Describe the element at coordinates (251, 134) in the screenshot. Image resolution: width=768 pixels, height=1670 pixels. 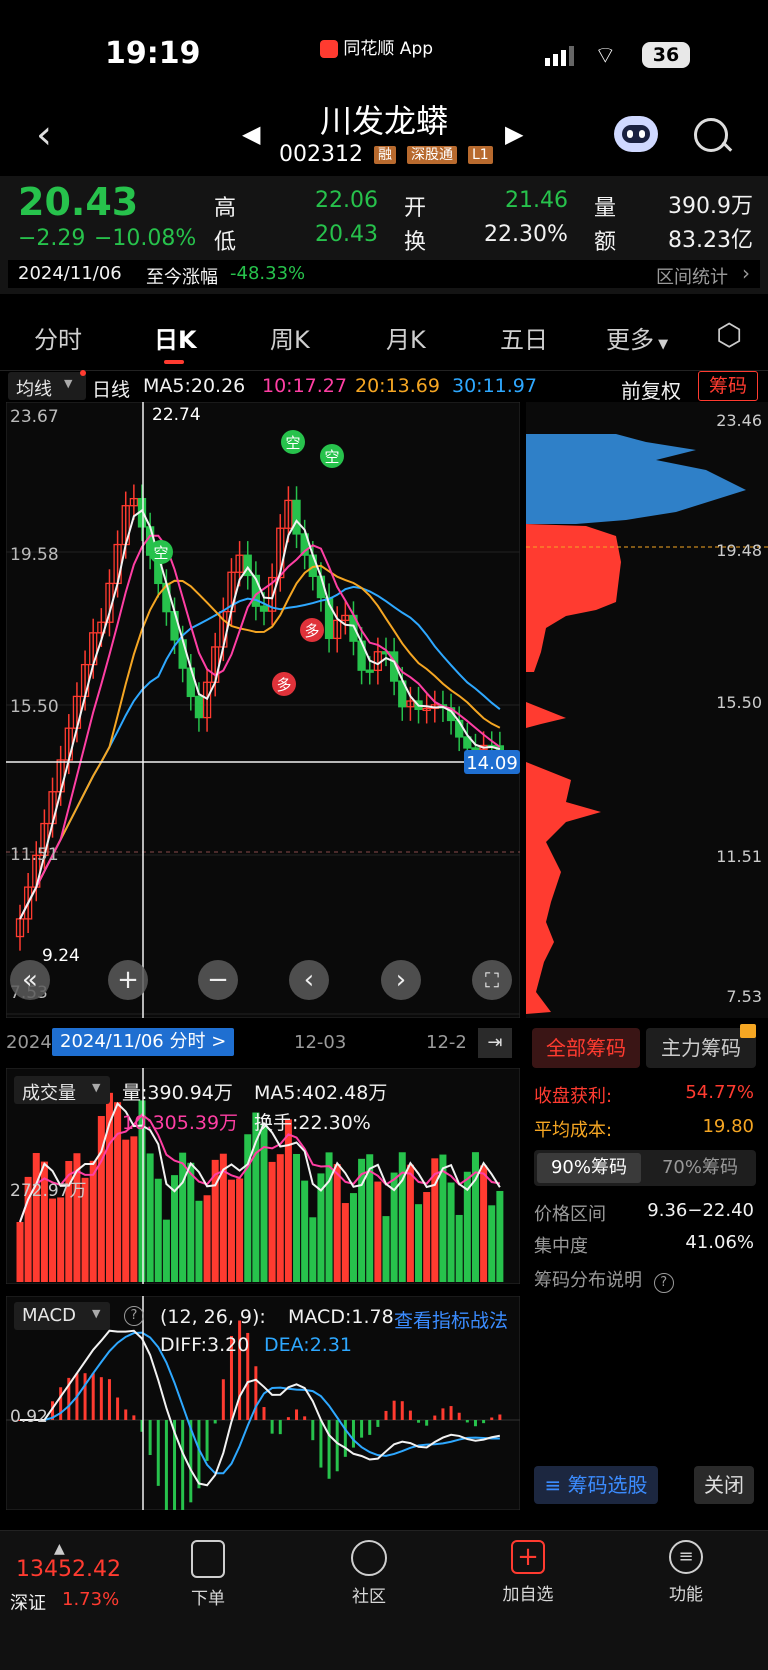
I see `prev-stock-icon: ◀` at that location.